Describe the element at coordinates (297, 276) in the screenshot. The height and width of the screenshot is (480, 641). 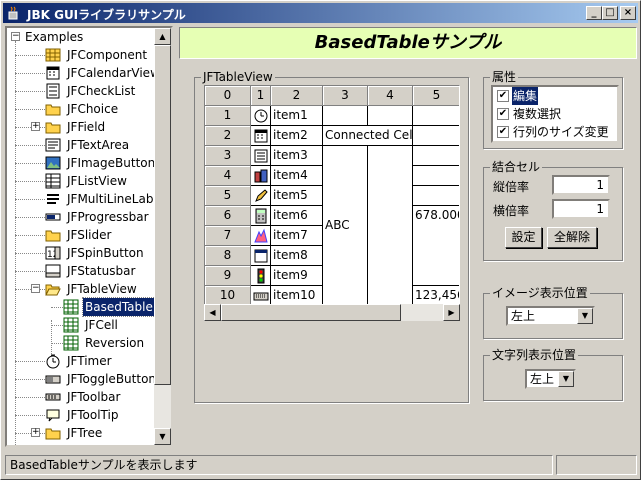
I see `table-cell: item9` at that location.